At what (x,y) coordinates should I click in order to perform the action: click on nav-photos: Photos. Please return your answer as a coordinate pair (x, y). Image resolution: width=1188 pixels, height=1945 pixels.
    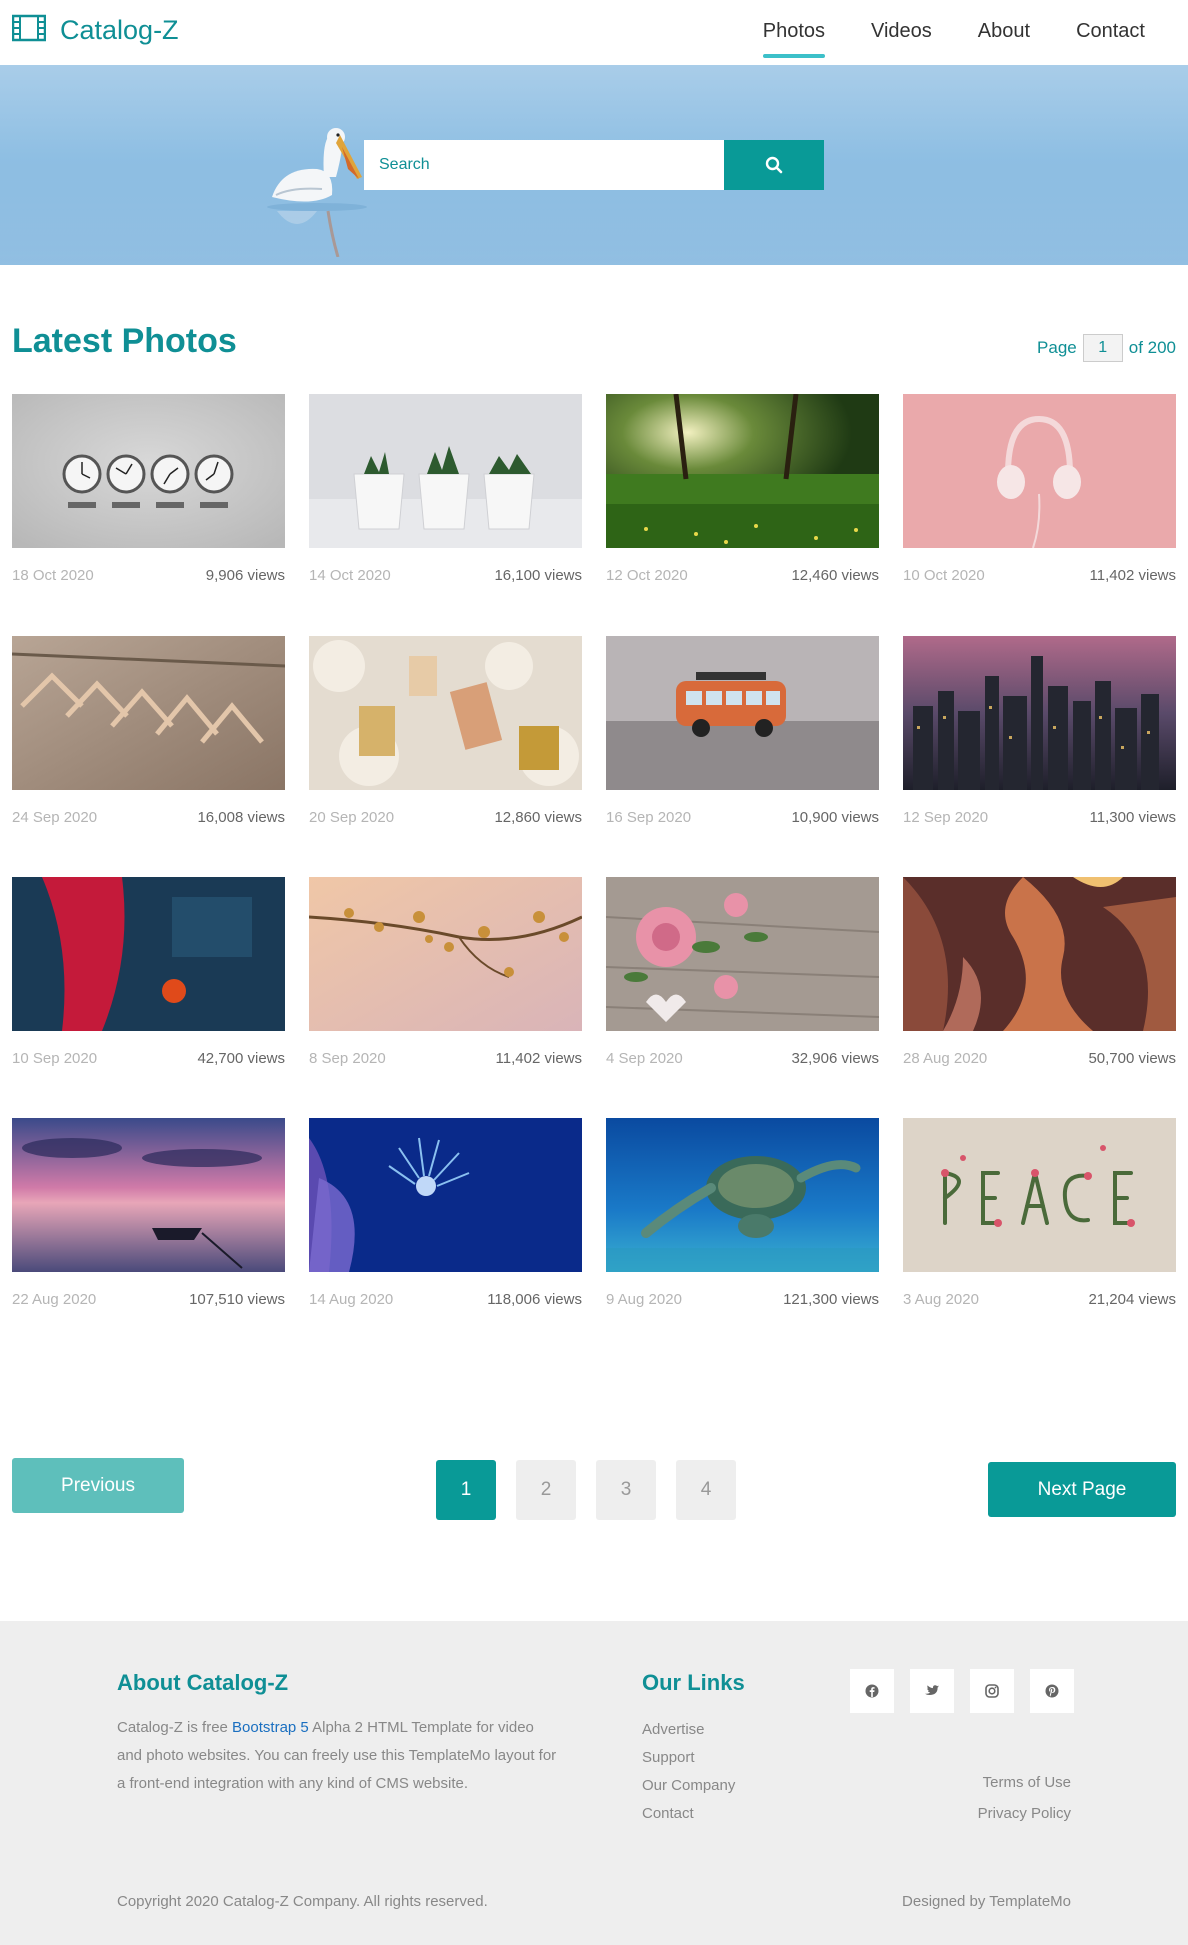
    Looking at the image, I should click on (794, 32).